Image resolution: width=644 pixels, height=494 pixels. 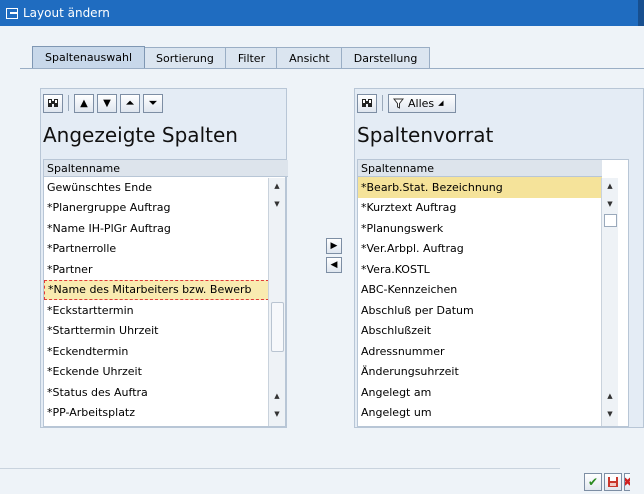 I want to click on list-item: *Ver.Arbpl. Auftrag, so click(x=480, y=249).